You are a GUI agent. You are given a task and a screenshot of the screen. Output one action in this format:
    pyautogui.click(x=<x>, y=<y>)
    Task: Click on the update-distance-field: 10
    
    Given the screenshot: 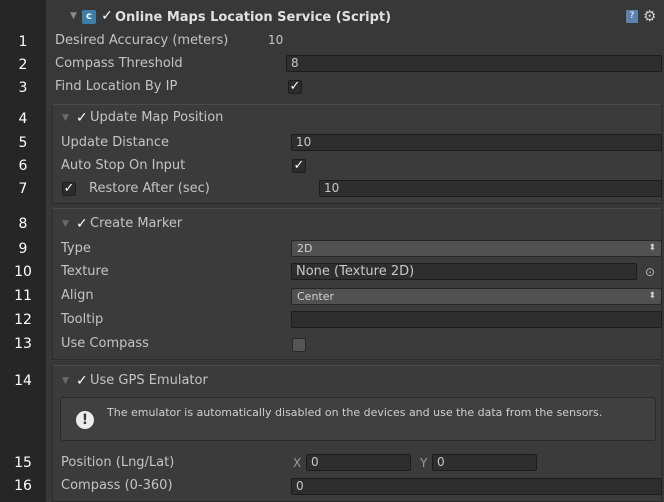 What is the action you would take?
    pyautogui.click(x=476, y=142)
    